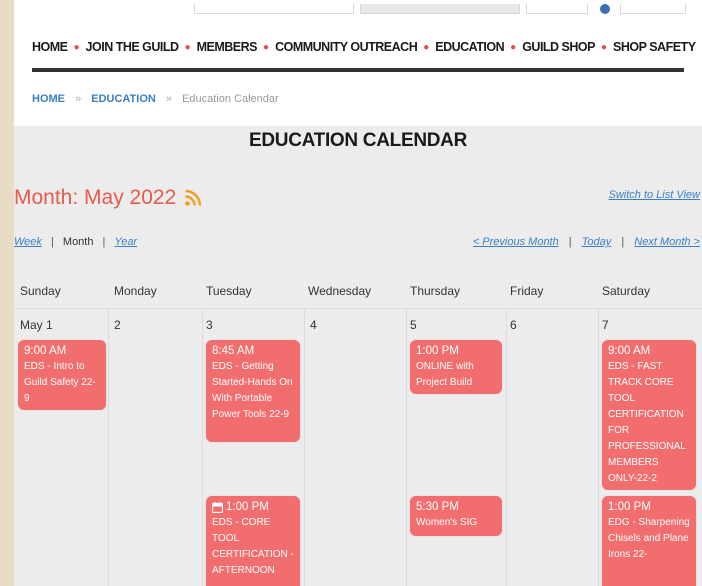  I want to click on nav-item-members: MEMBERS, so click(227, 47).